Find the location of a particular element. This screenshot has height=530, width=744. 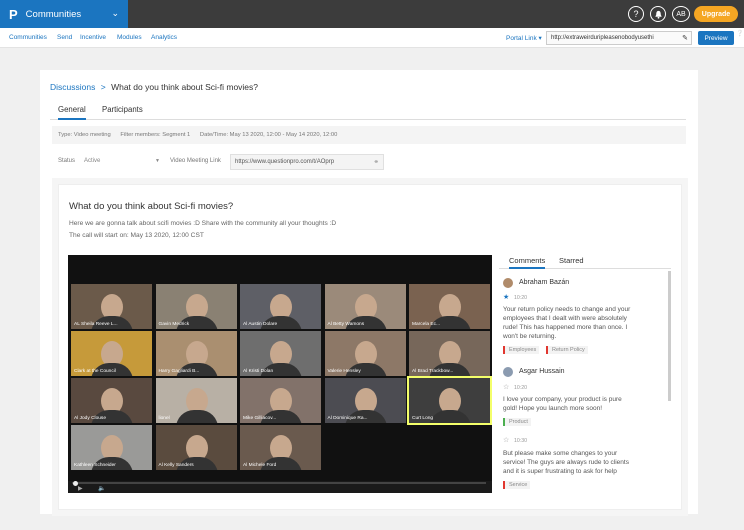

discussion-title: What do you think about Sci-fi movies? is located at coordinates (151, 206).